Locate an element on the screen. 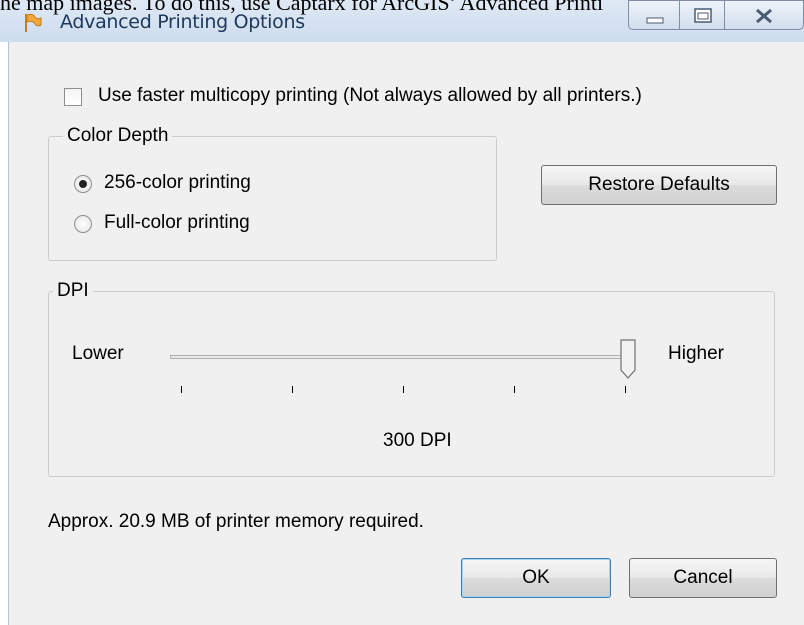  caption-buttons is located at coordinates (713, 16).